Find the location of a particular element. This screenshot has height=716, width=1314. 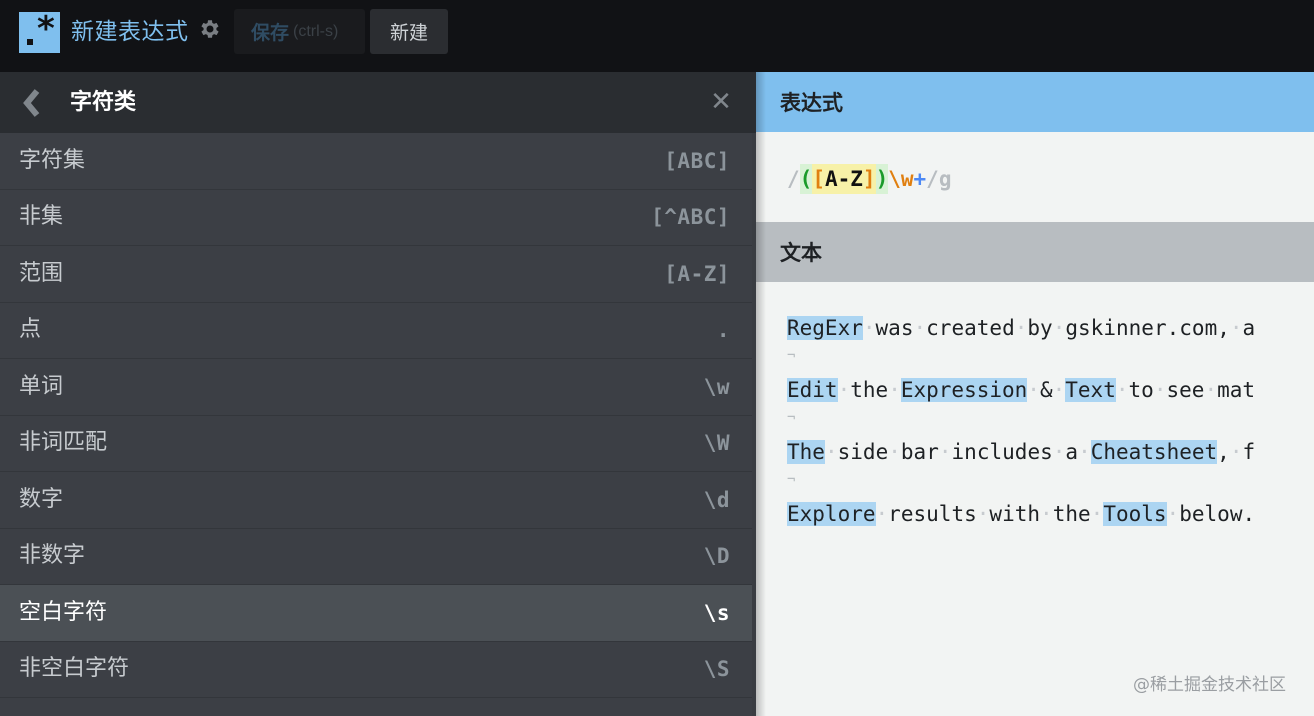

sidebar-item-code: [ABC] is located at coordinates (697, 160).